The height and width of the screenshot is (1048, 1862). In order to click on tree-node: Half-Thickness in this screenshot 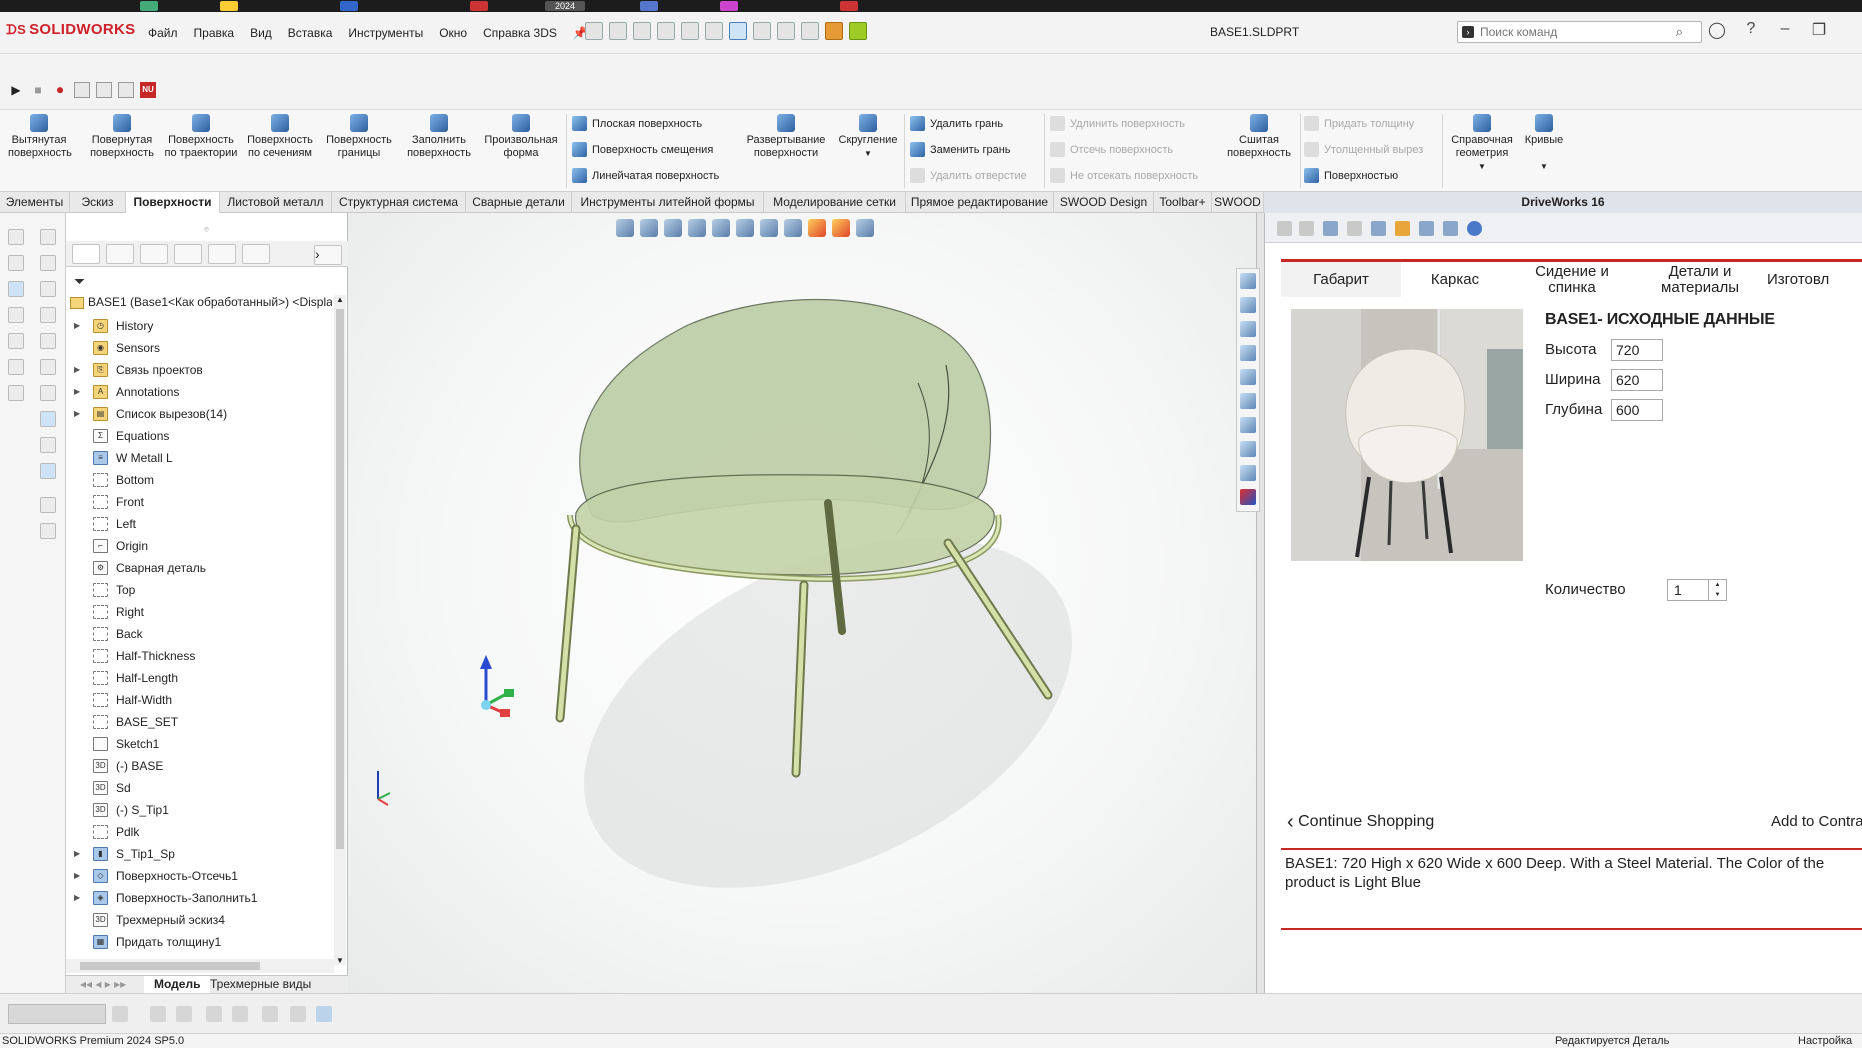, I will do `click(198, 656)`.